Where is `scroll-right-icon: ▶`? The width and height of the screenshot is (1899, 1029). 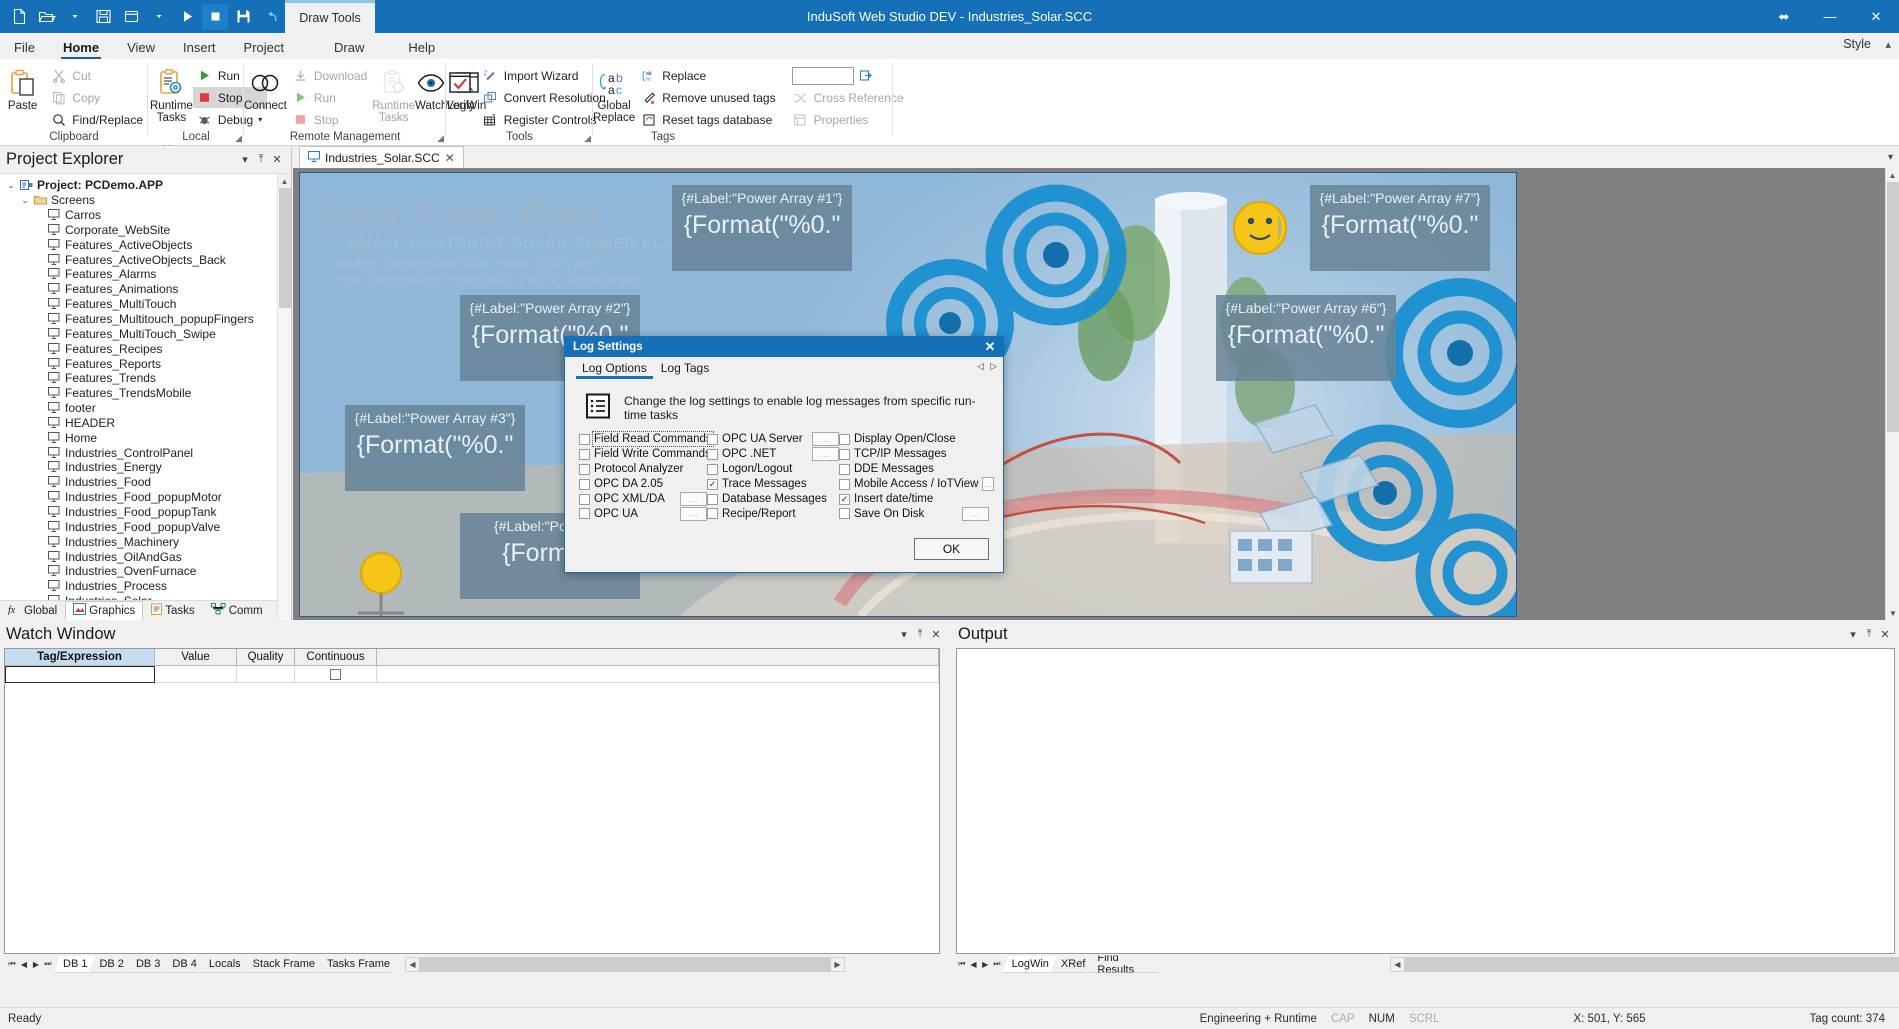
scroll-right-icon: ▶ is located at coordinates (837, 964).